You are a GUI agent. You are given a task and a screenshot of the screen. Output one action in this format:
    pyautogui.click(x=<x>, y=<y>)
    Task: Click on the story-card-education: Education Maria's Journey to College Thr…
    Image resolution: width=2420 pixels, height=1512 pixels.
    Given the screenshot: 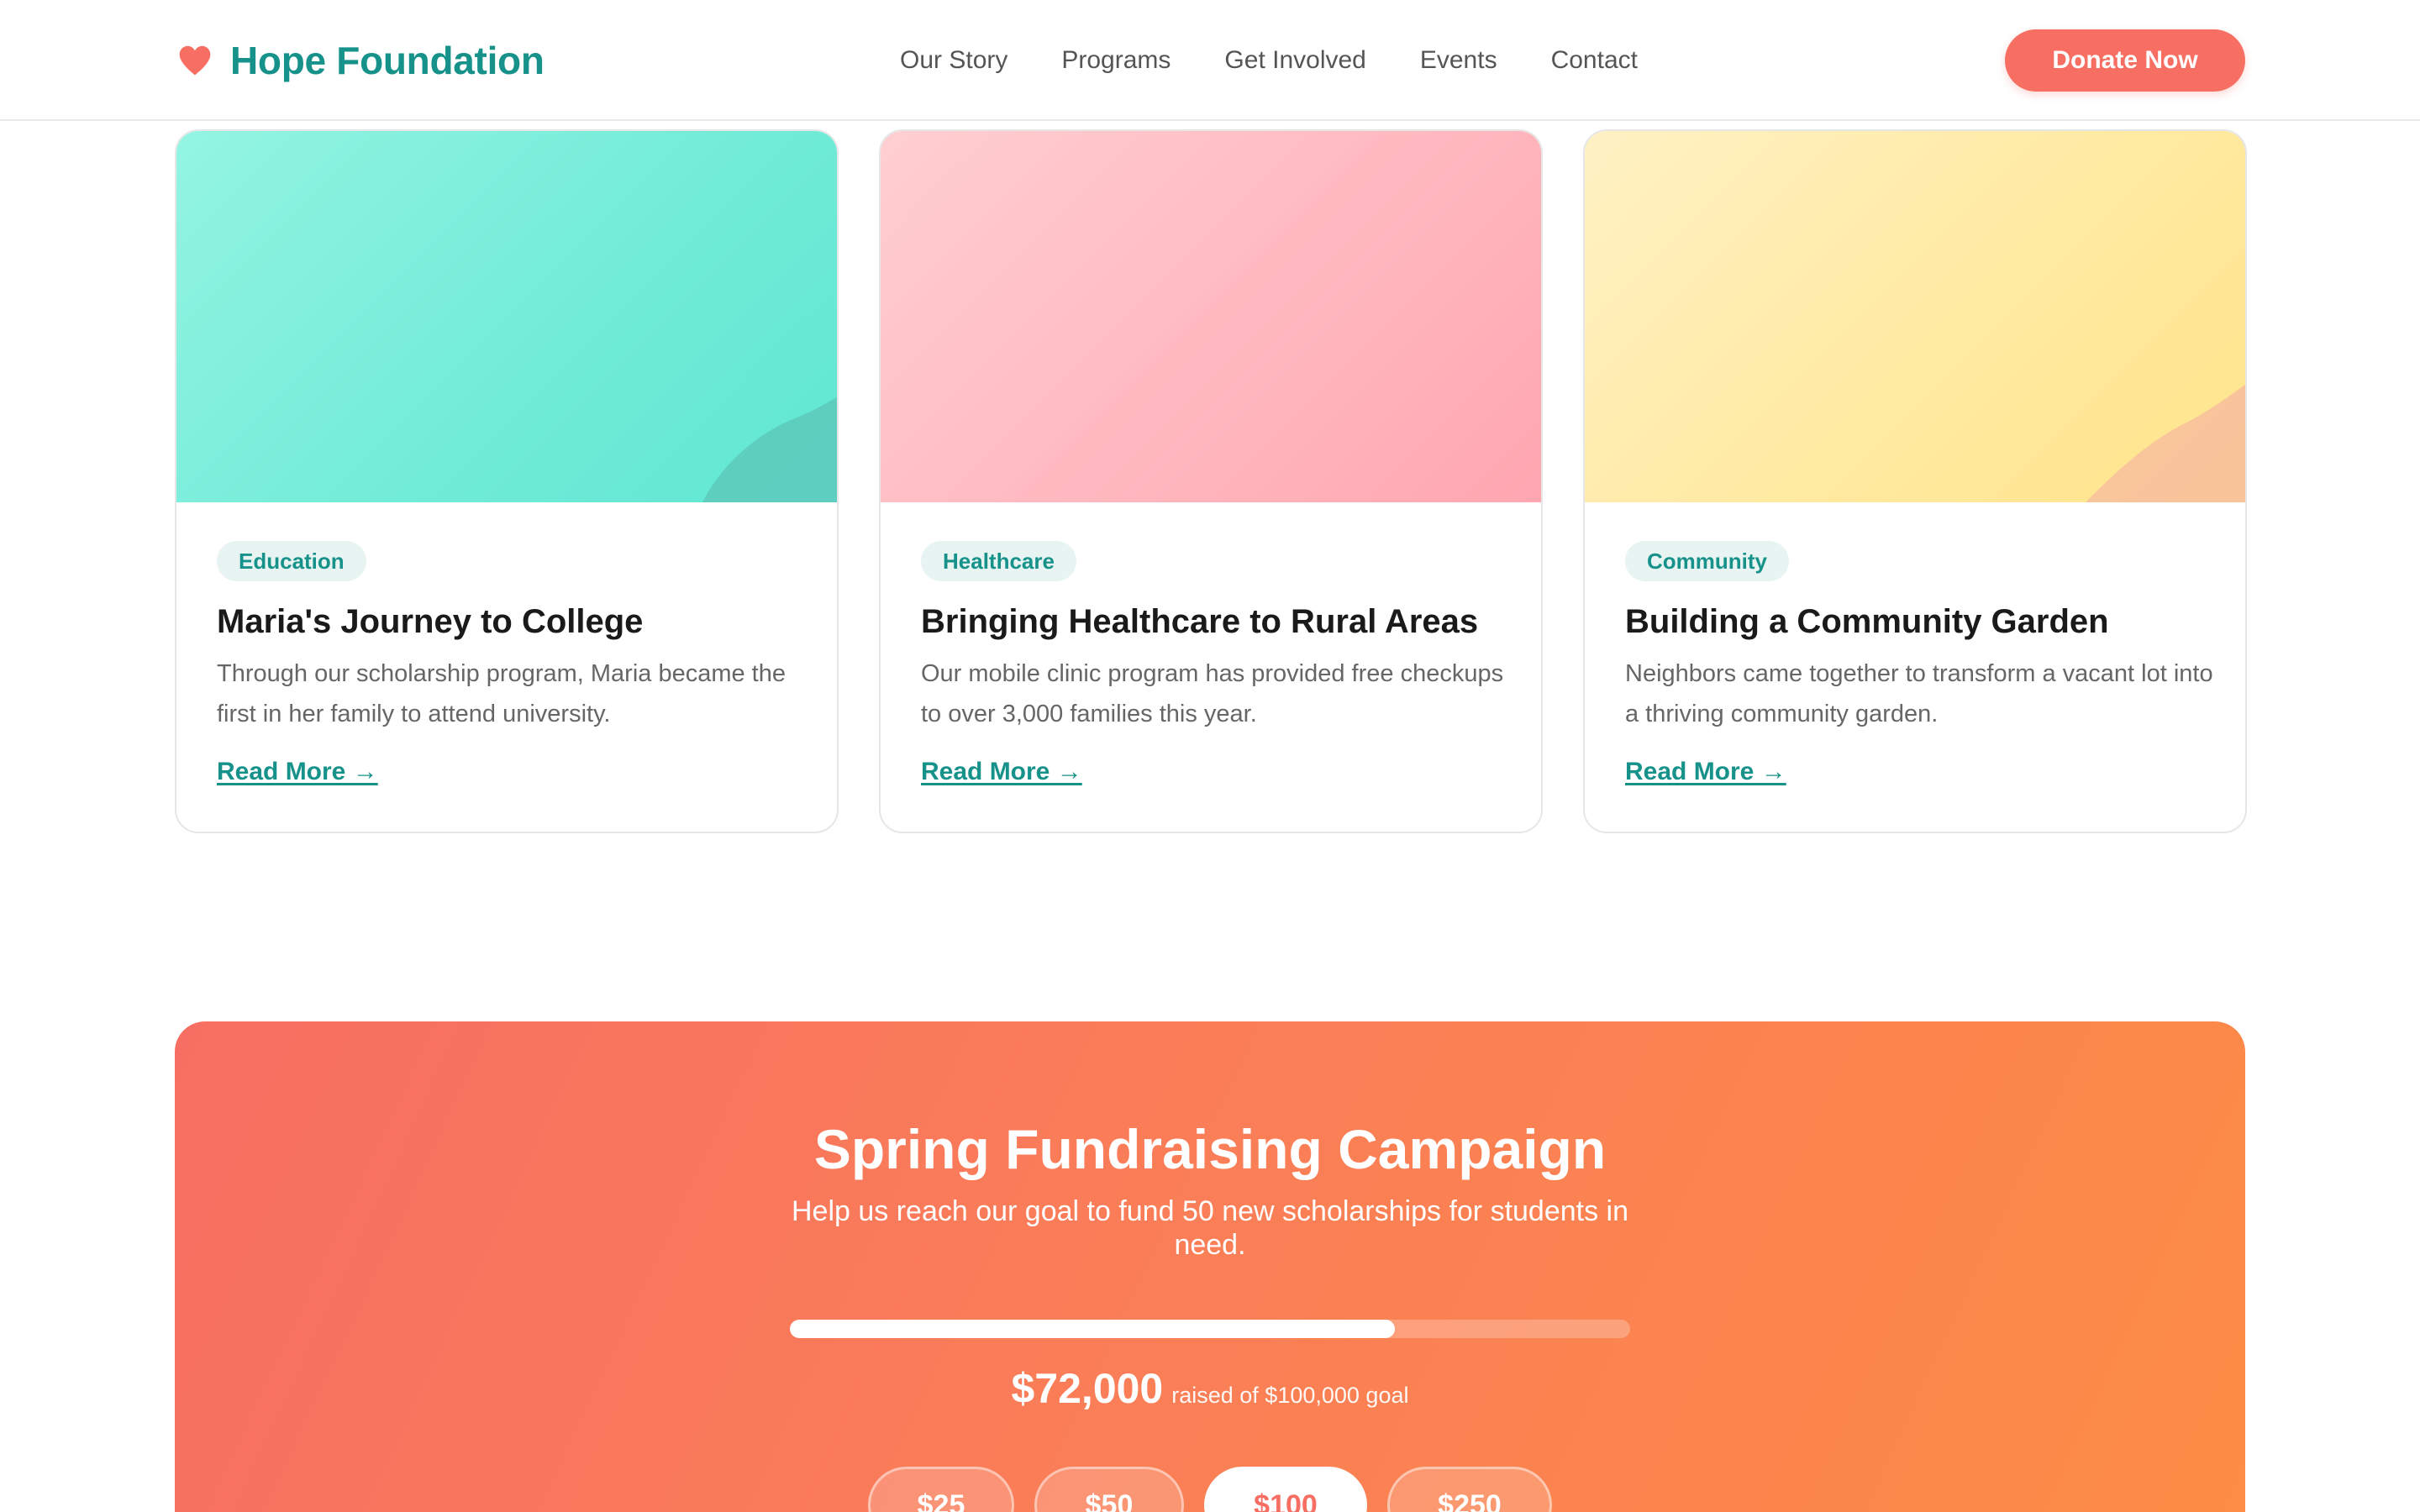 What is the action you would take?
    pyautogui.click(x=507, y=481)
    